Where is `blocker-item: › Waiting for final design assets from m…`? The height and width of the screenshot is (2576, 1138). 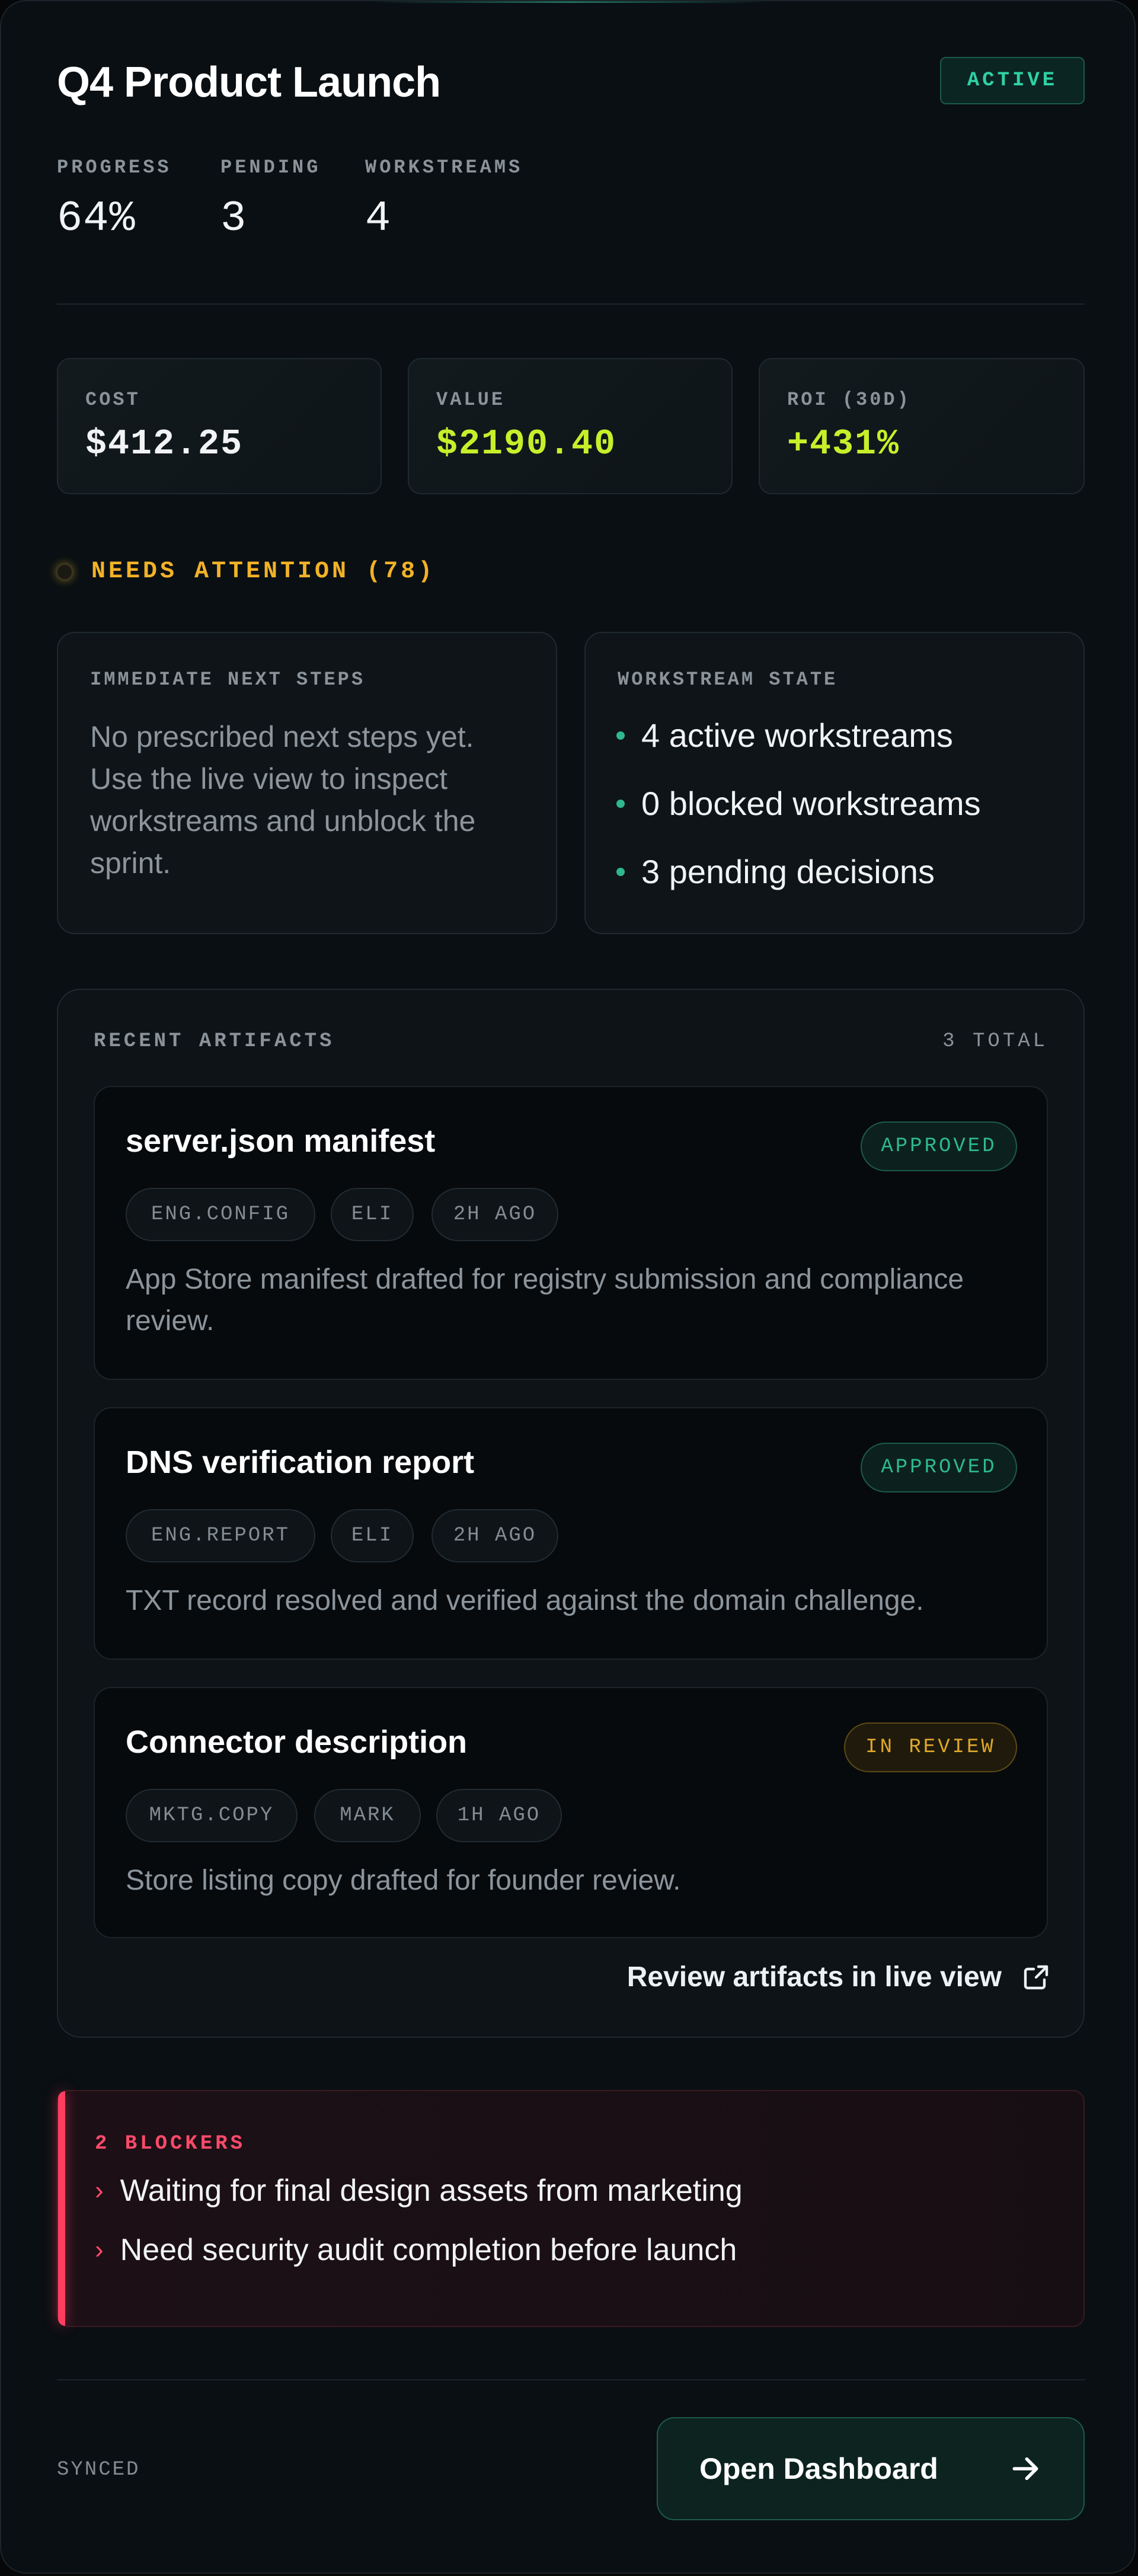 blocker-item: › Waiting for final design assets from m… is located at coordinates (419, 2191).